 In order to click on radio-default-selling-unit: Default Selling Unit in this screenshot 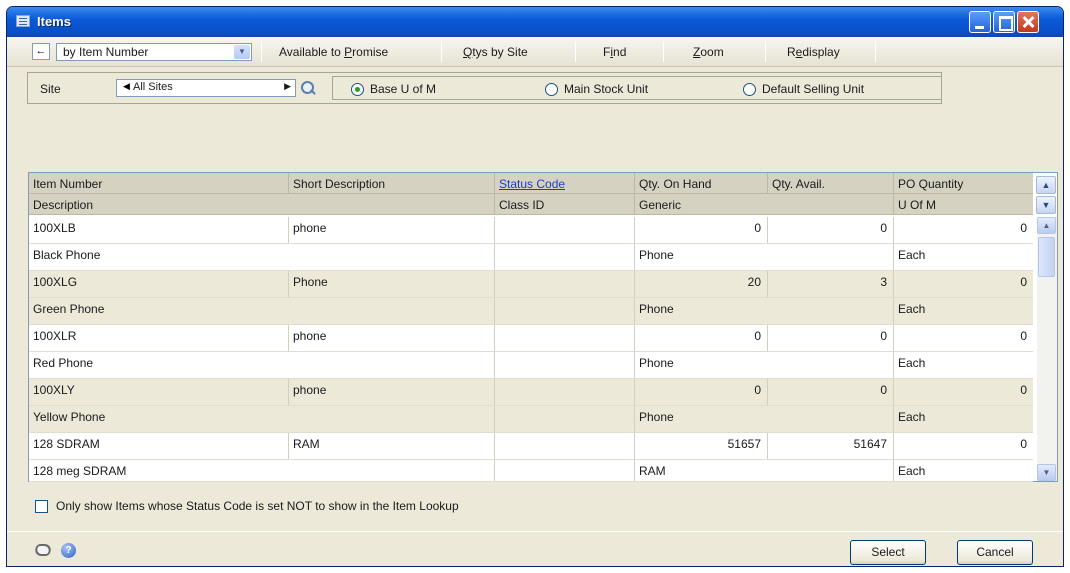, I will do `click(803, 89)`.